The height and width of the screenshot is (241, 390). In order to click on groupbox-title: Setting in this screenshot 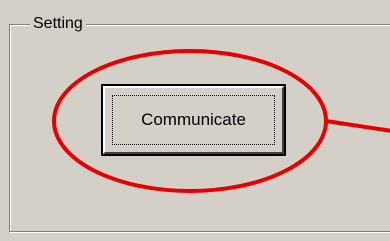, I will do `click(58, 24)`.